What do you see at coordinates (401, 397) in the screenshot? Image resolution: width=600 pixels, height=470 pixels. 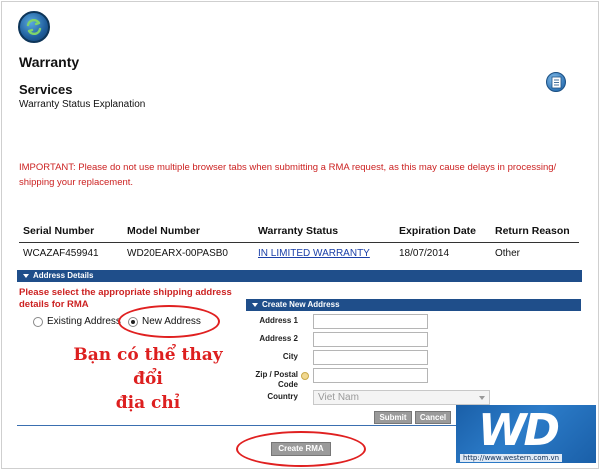 I see `country-select: Viet Nam` at bounding box center [401, 397].